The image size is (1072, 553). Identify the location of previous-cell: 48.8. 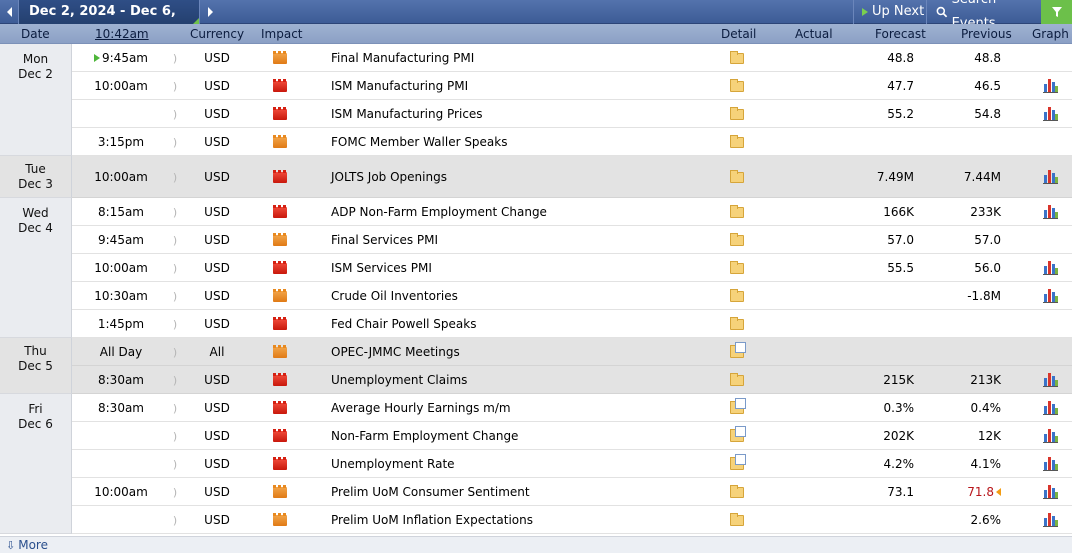
(970, 58).